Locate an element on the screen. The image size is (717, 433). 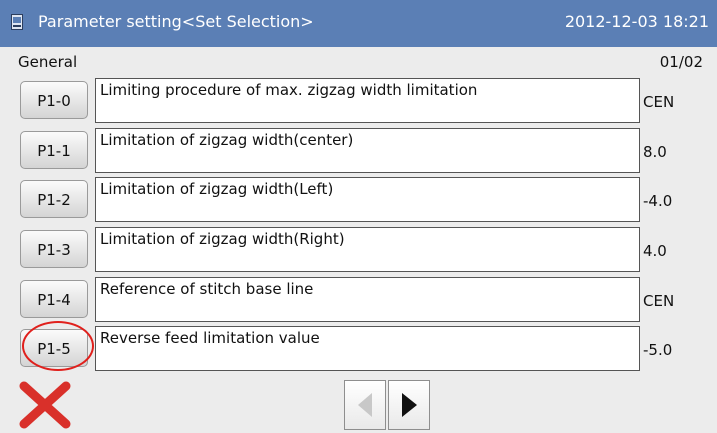
param-description-box: Reverse feed limitation value is located at coordinates (367, 348).